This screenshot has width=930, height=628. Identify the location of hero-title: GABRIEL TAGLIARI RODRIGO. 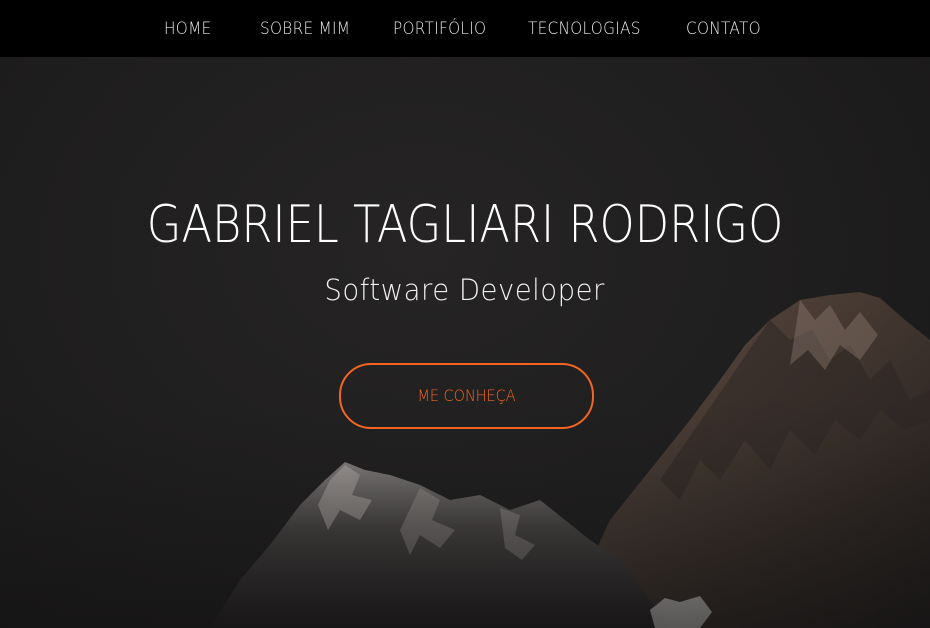
(465, 225).